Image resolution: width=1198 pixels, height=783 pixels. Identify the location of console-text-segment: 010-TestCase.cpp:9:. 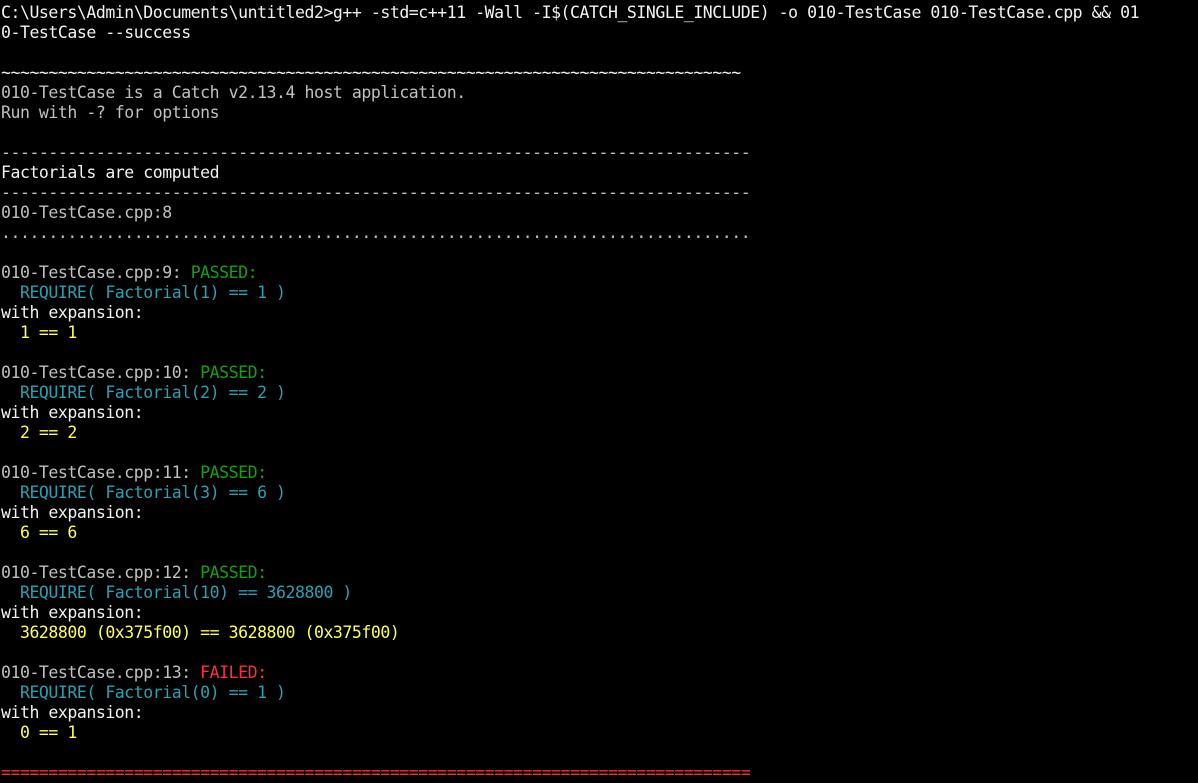
(96, 272).